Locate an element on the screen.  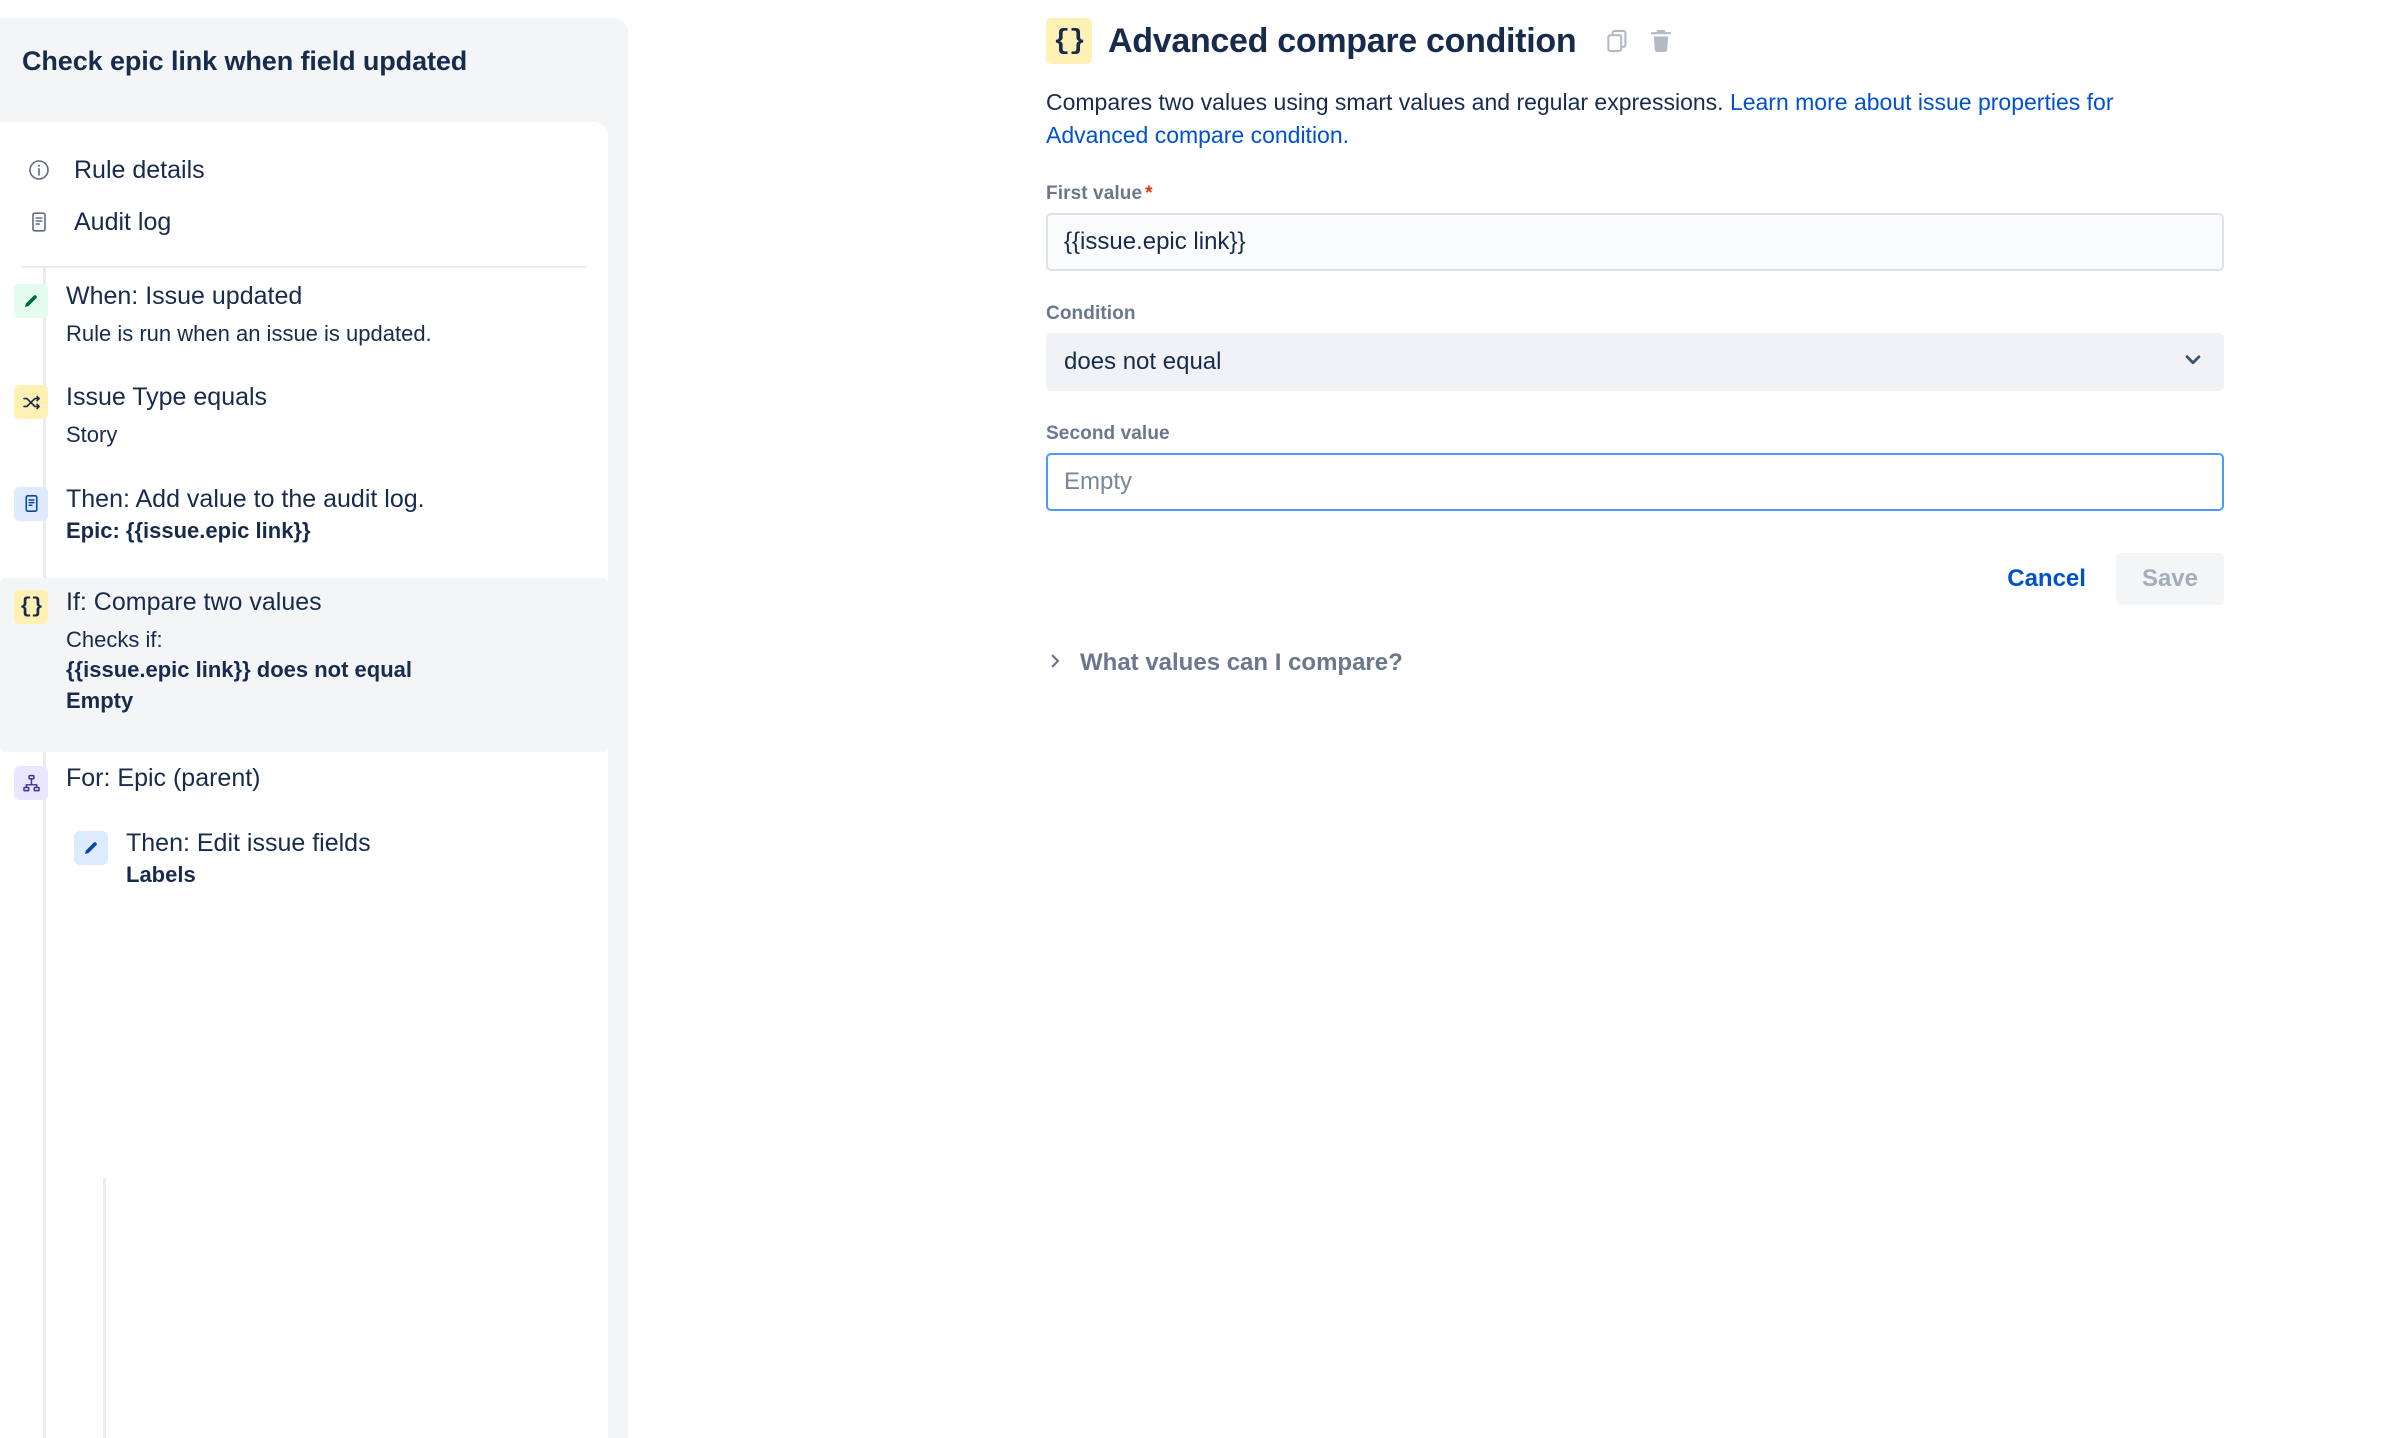
hierarchy-icon is located at coordinates (31, 783).